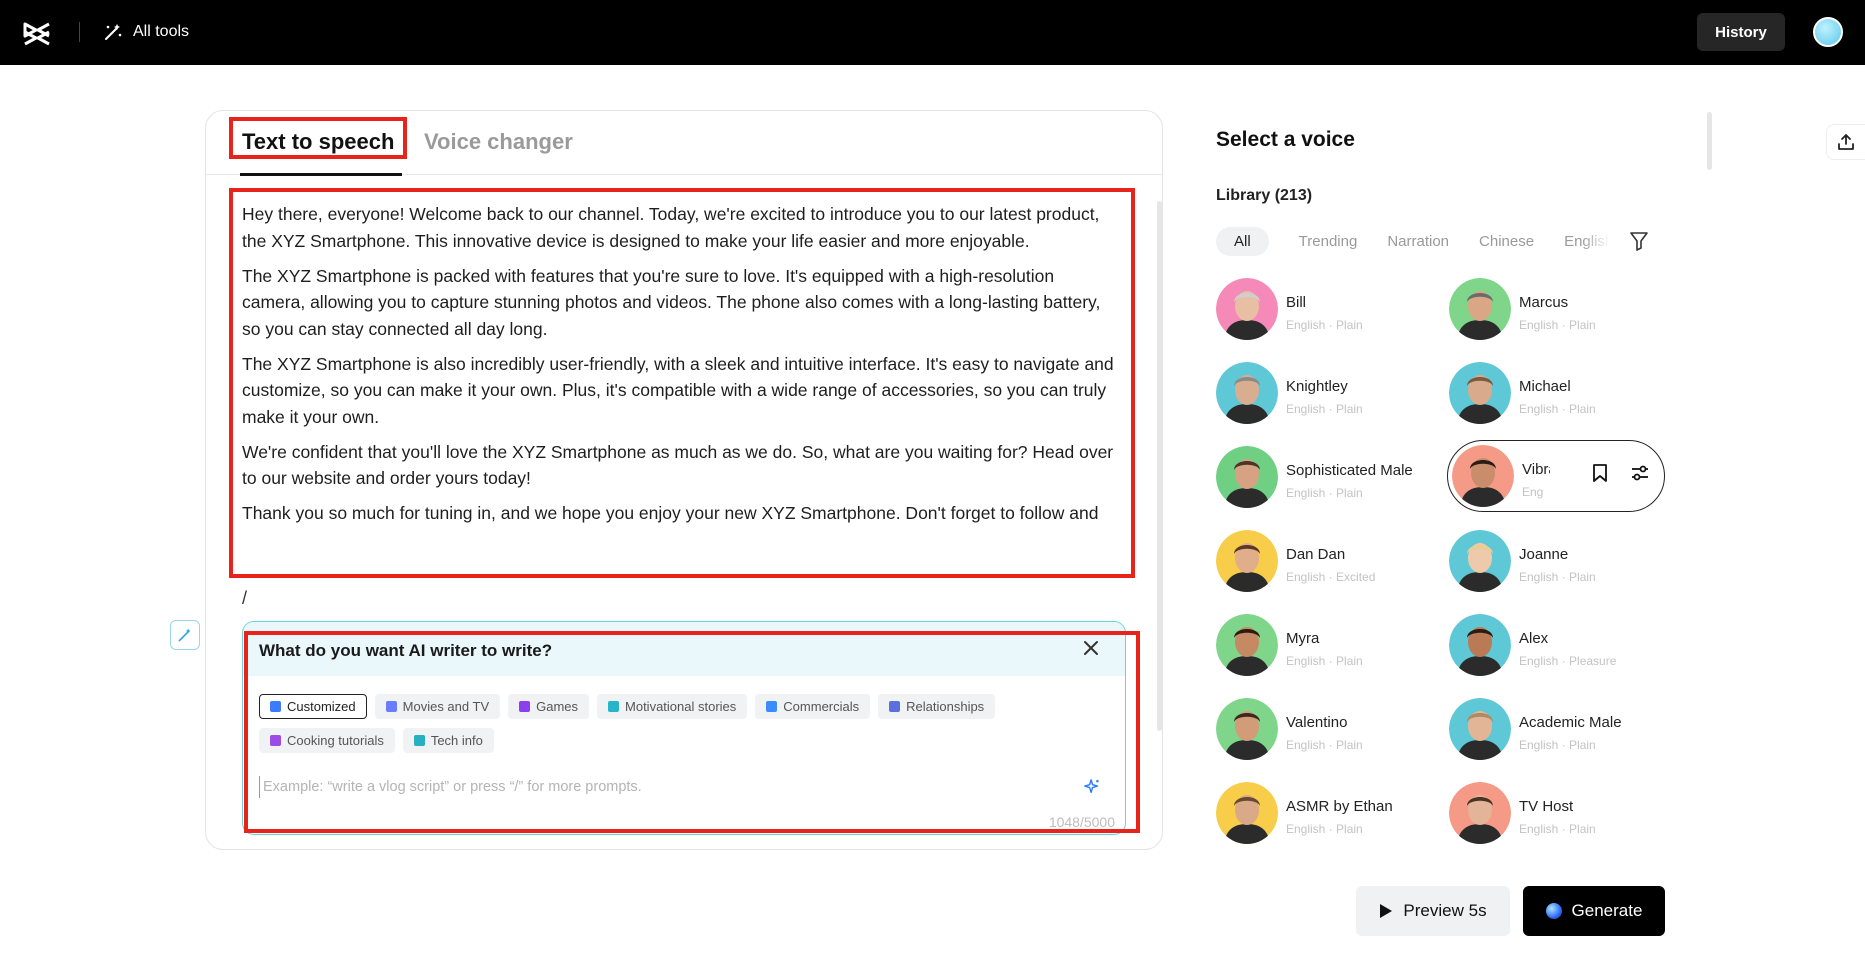 Image resolution: width=1865 pixels, height=969 pixels. I want to click on library-count: Library (213), so click(1264, 195).